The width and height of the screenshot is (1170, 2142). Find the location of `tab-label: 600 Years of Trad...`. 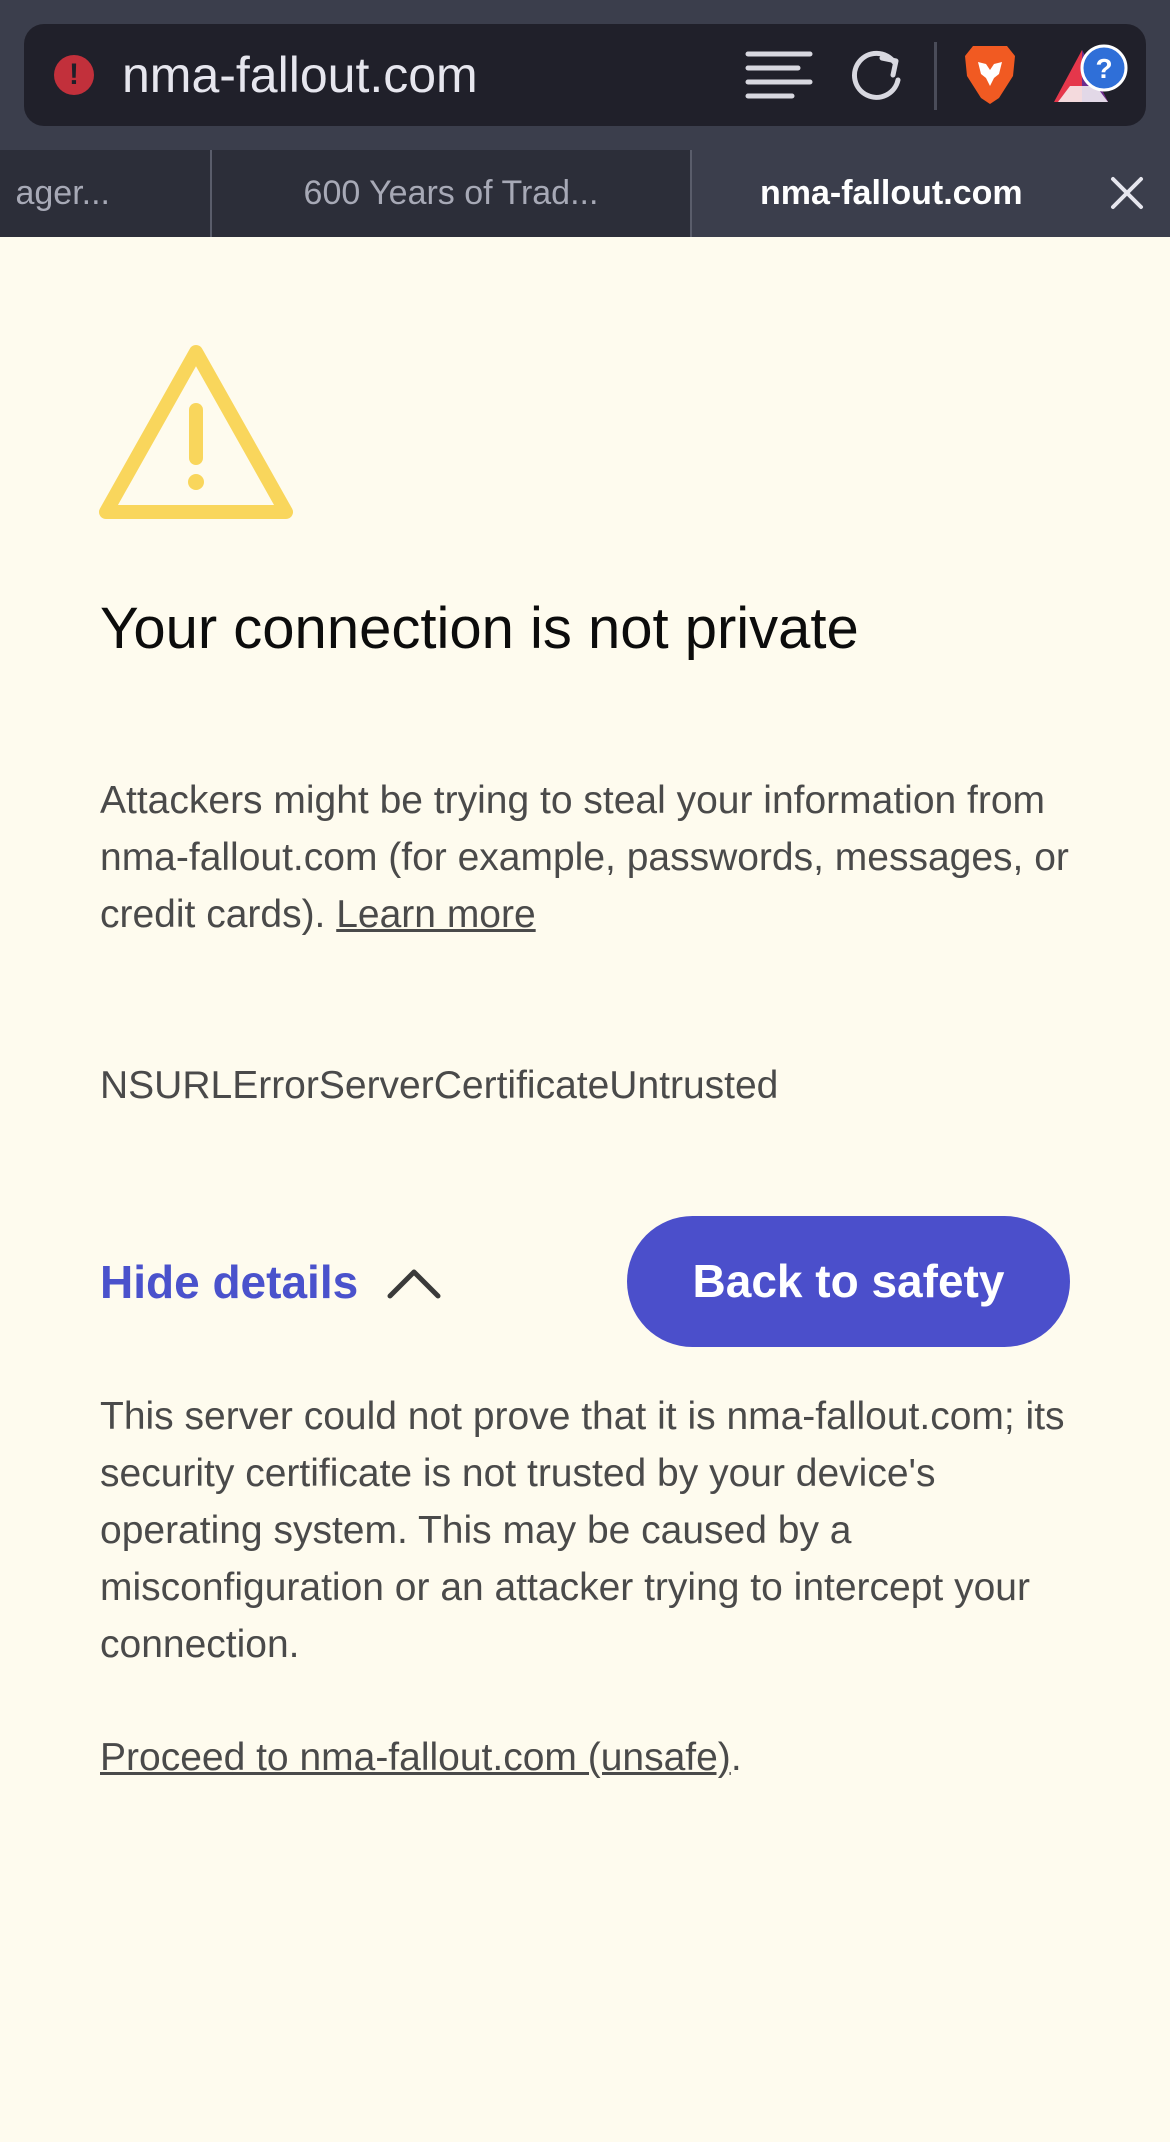

tab-label: 600 Years of Trad... is located at coordinates (451, 193).